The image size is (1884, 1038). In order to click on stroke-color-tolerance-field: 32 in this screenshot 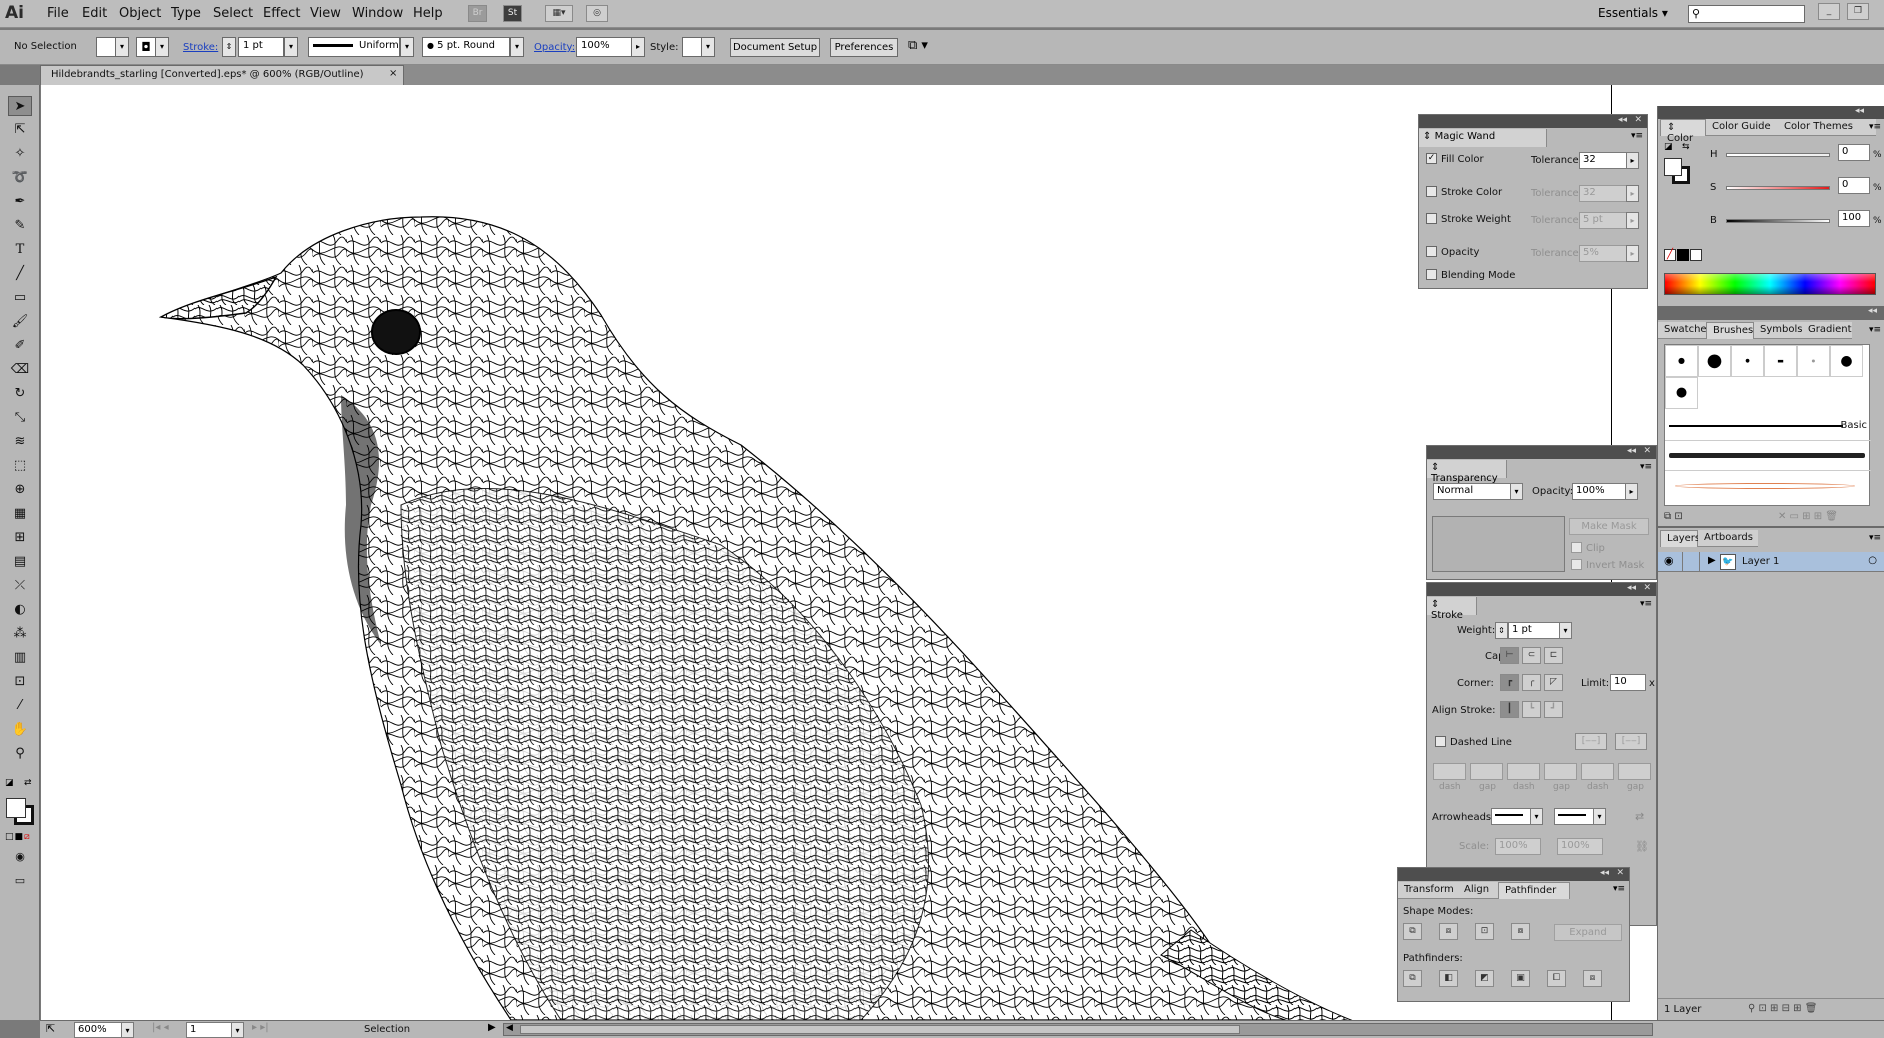, I will do `click(1603, 193)`.